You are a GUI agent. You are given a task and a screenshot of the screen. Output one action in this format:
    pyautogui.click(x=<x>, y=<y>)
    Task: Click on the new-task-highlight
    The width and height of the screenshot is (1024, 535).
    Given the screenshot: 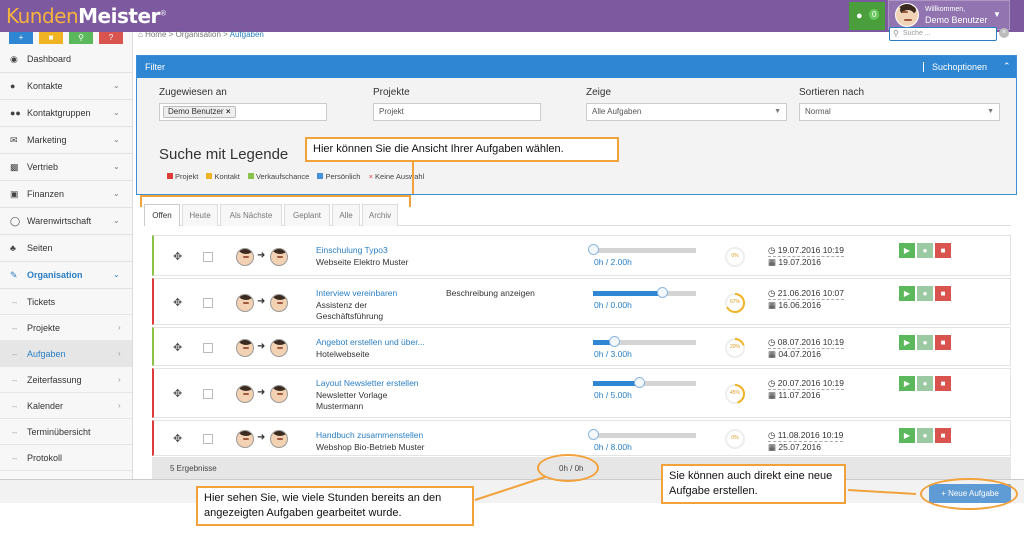 What is the action you would take?
    pyautogui.click(x=969, y=494)
    